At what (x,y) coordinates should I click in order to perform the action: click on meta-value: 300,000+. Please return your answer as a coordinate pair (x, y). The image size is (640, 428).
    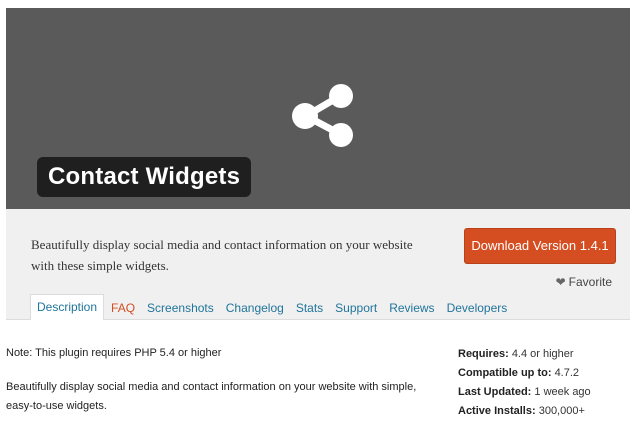
    Looking at the image, I should click on (561, 411).